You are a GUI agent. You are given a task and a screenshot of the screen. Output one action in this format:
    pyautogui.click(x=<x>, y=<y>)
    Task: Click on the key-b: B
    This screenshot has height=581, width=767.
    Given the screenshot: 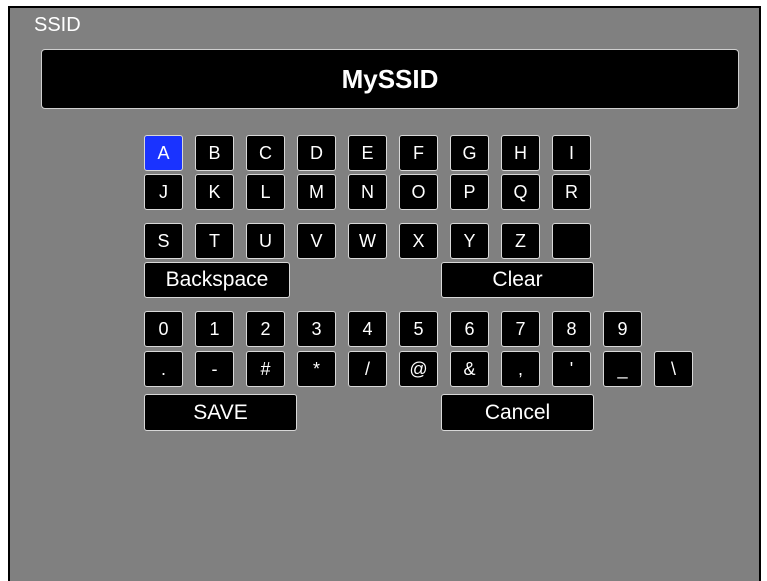 What is the action you would take?
    pyautogui.click(x=214, y=153)
    